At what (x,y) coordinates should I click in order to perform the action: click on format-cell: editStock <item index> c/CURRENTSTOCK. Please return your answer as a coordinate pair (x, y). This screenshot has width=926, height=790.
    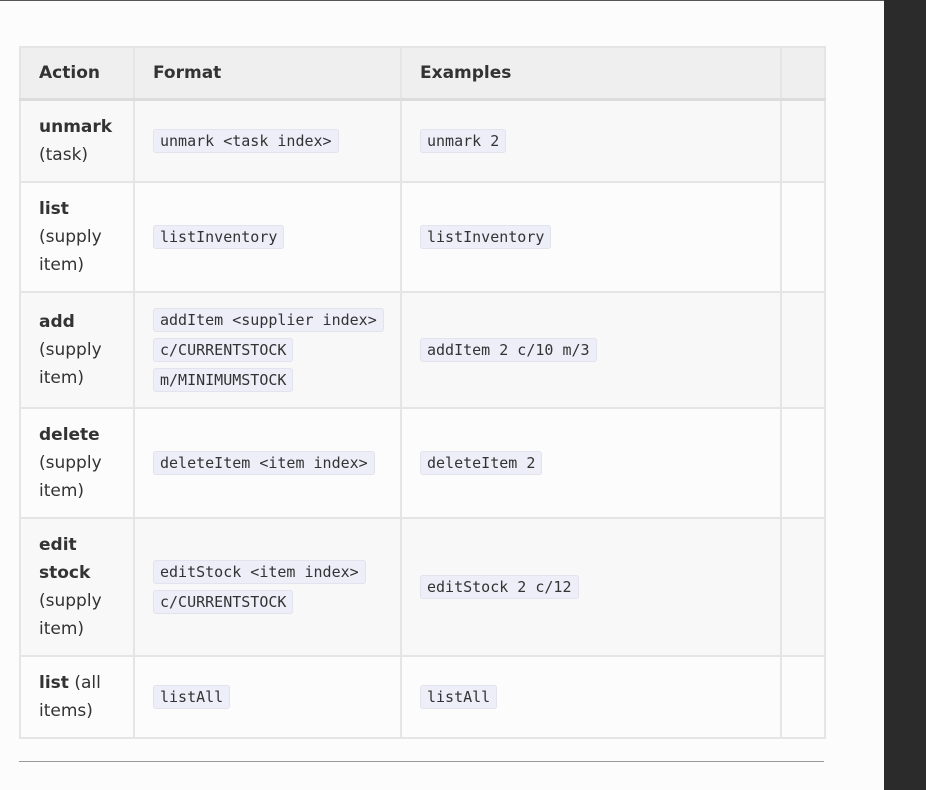
    Looking at the image, I should click on (267, 587).